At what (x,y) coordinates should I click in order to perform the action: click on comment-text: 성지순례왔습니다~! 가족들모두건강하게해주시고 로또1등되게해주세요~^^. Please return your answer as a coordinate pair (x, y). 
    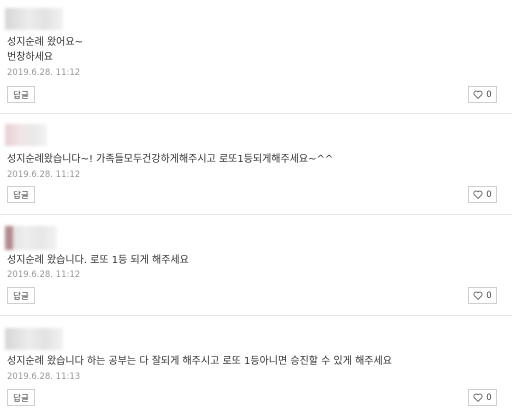
    Looking at the image, I should click on (170, 159).